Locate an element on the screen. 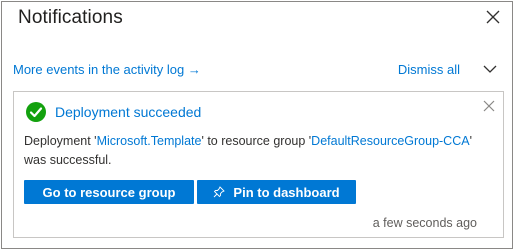 This screenshot has height=252, width=516. notification-title: Deployment succeeded is located at coordinates (128, 112).